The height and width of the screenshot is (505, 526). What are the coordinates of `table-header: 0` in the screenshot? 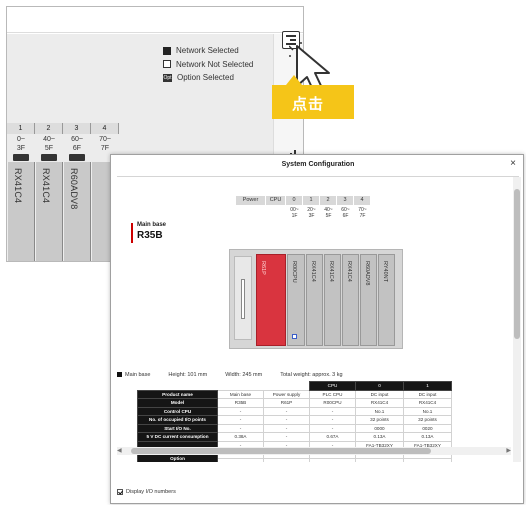 It's located at (379, 386).